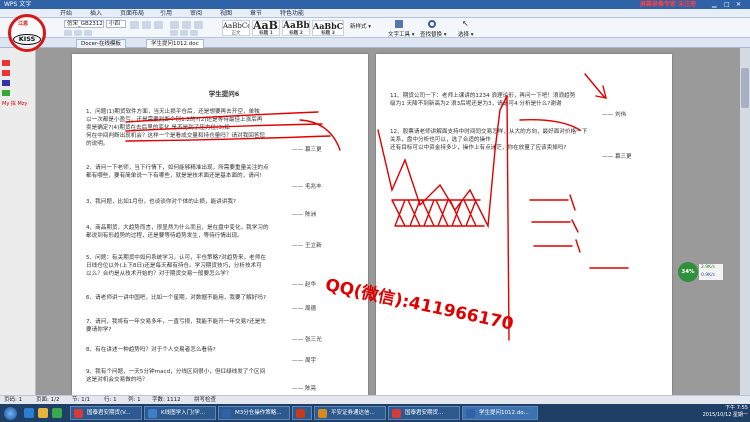 The image size is (750, 422). What do you see at coordinates (134, 400) in the screenshot?
I see `status-col: 列: 1` at bounding box center [134, 400].